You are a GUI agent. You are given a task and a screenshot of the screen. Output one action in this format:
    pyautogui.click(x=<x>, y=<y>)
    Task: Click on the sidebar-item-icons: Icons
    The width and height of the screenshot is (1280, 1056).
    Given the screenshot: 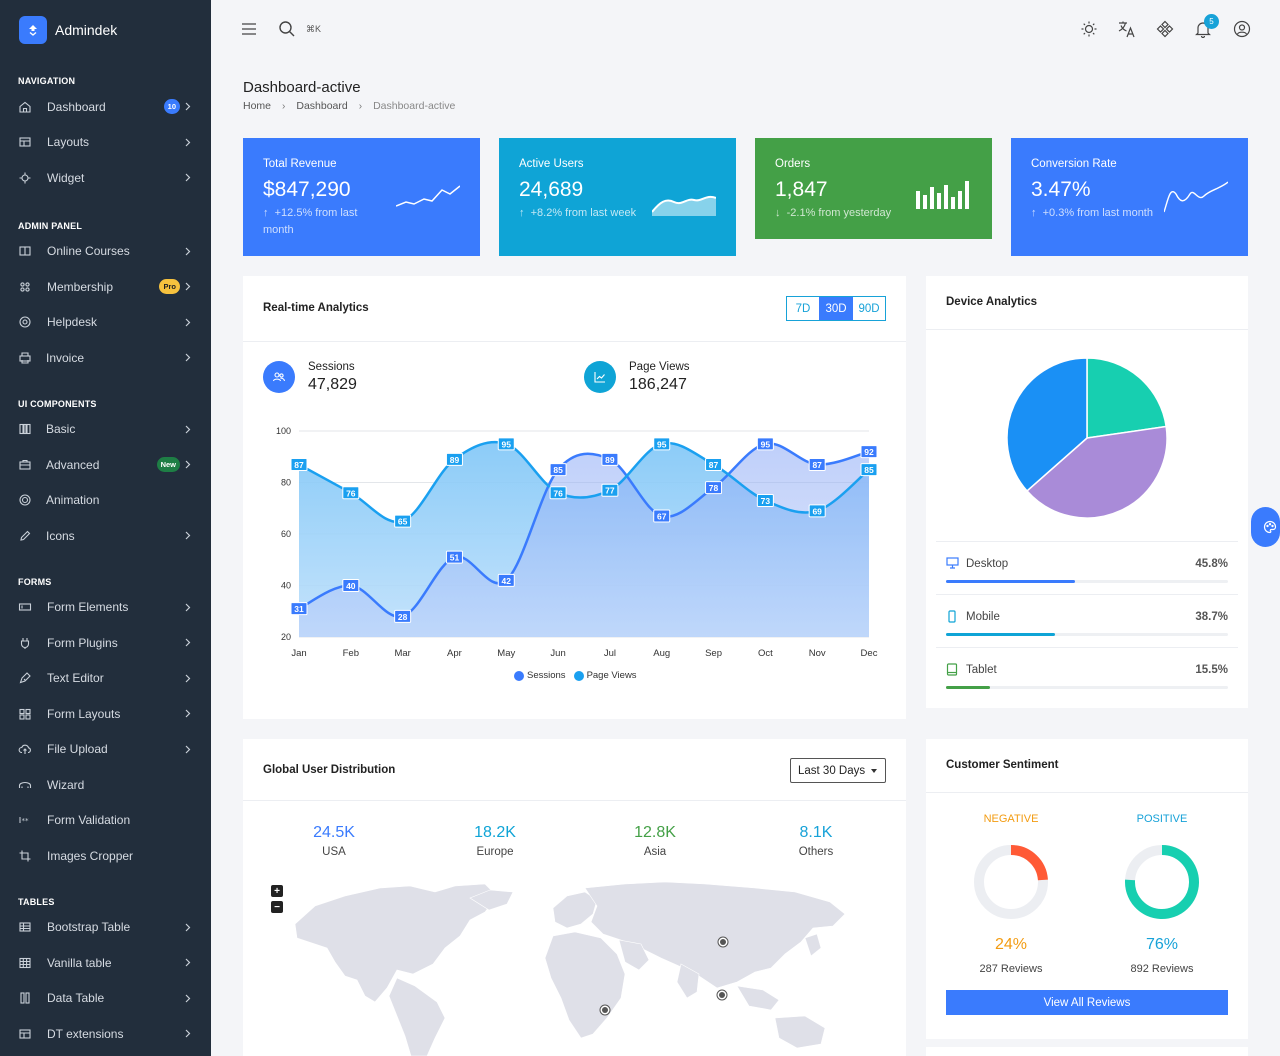 What is the action you would take?
    pyautogui.click(x=105, y=536)
    